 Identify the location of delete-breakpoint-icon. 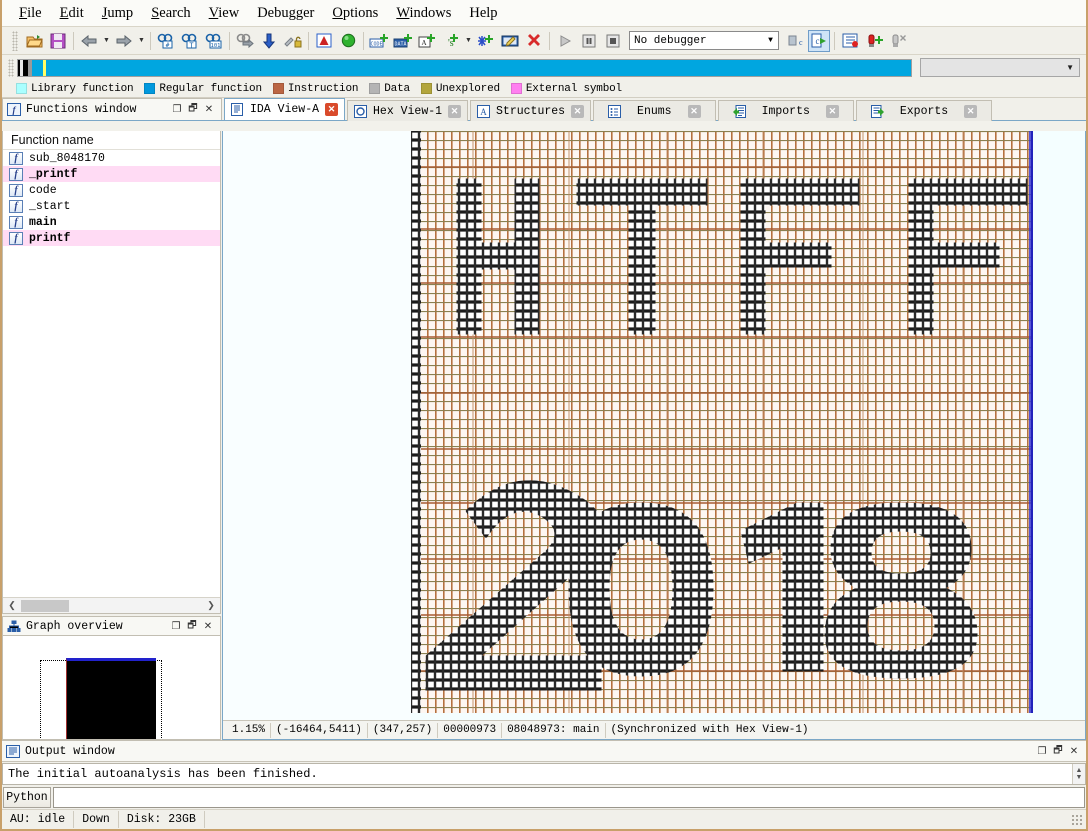
(898, 41).